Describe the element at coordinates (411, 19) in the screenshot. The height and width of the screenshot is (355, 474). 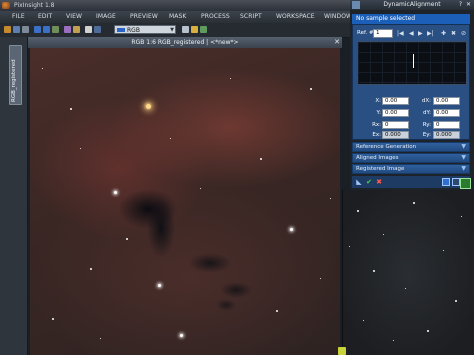
I see `status-header: No sample selected` at that location.